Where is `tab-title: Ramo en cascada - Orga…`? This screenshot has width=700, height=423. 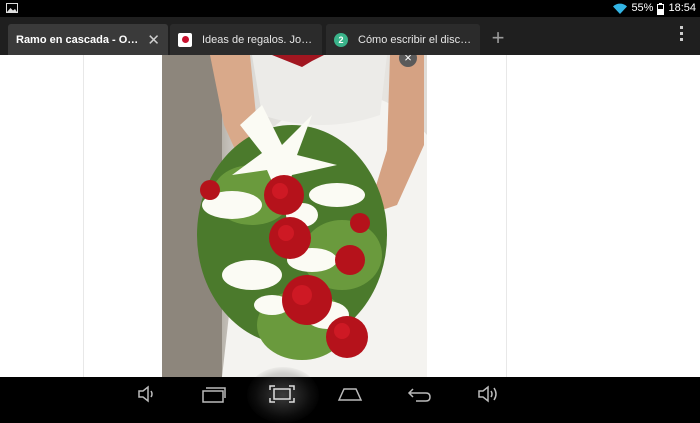 tab-title: Ramo en cascada - Orga… is located at coordinates (77, 39).